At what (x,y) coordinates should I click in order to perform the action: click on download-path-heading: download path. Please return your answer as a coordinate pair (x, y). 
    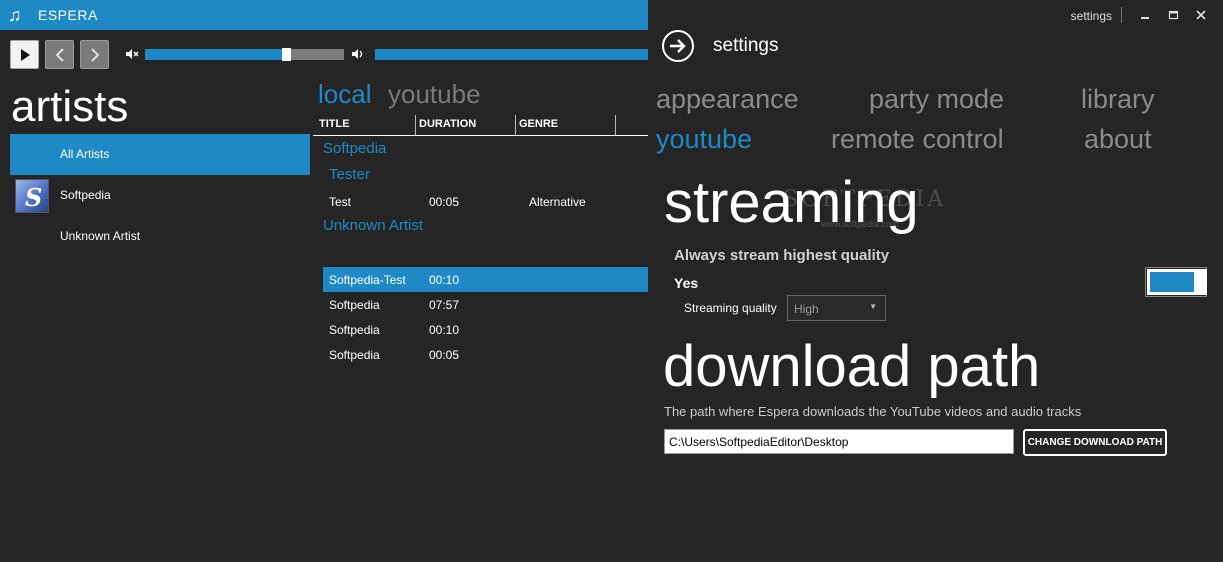
    Looking at the image, I should click on (852, 366).